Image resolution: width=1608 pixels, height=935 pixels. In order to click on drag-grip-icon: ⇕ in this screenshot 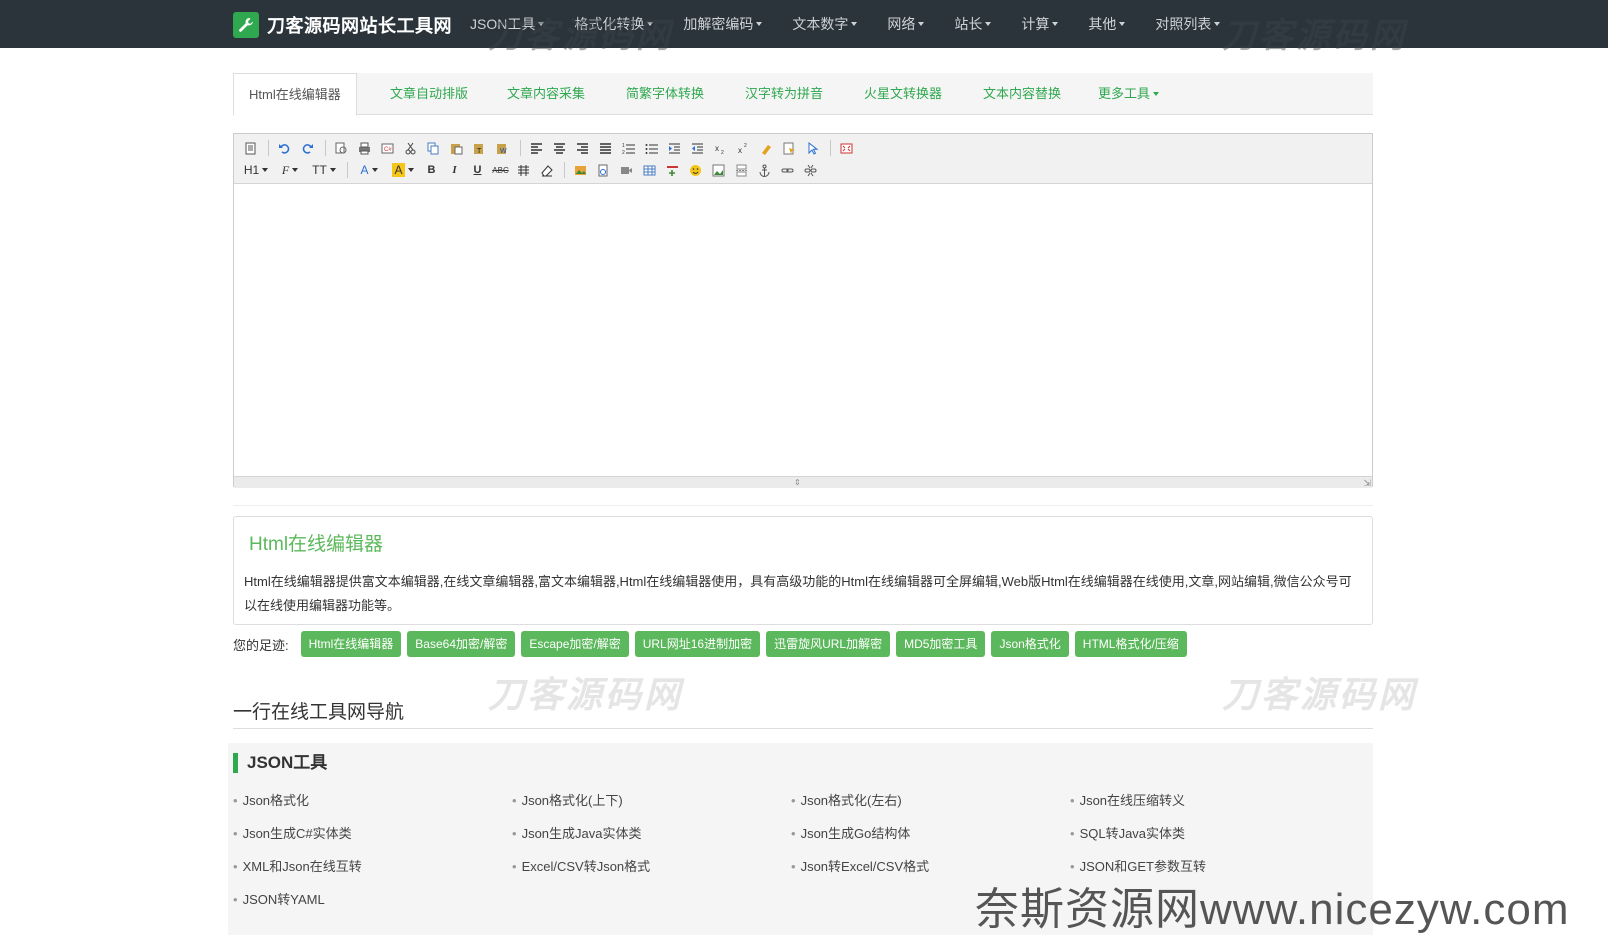, I will do `click(797, 483)`.